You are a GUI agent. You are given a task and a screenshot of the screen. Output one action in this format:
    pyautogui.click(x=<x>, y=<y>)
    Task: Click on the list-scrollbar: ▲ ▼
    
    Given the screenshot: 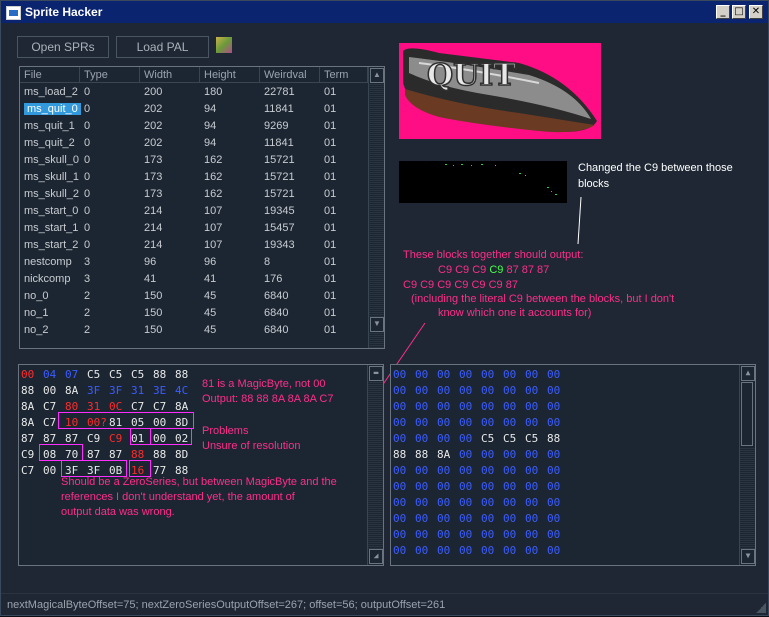 What is the action you would take?
    pyautogui.click(x=376, y=207)
    